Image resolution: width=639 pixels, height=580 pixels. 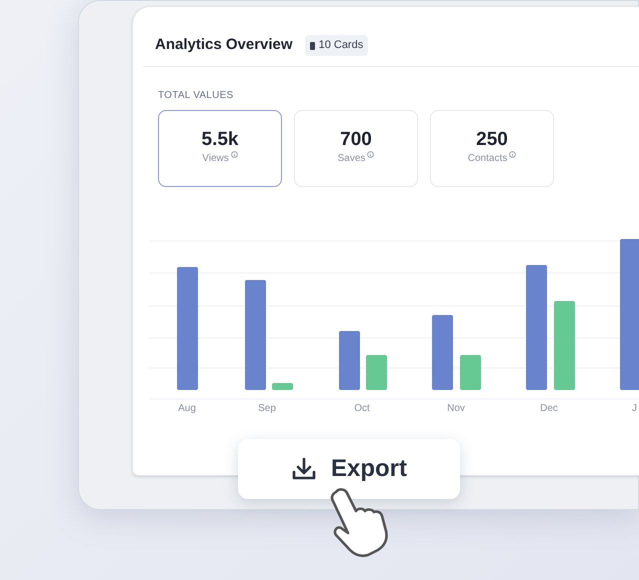 What do you see at coordinates (549, 408) in the screenshot?
I see `axis-label: Dec` at bounding box center [549, 408].